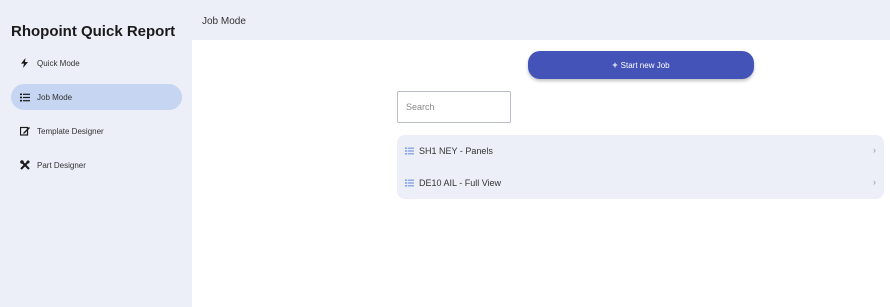  I want to click on app-title: Rhopoint Quick Report, so click(93, 31).